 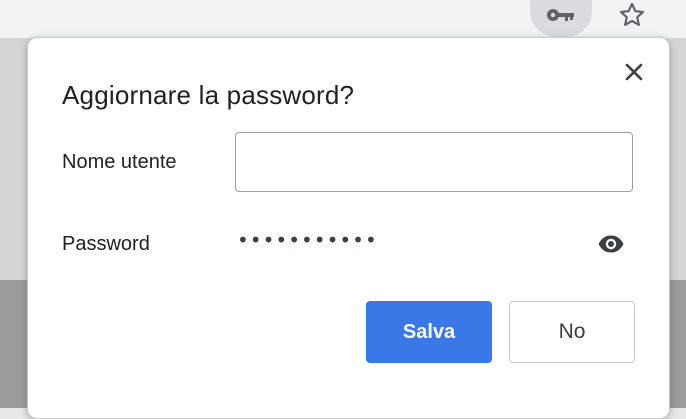 What do you see at coordinates (208, 95) in the screenshot?
I see `dialog-title: Aggiornare la password?` at bounding box center [208, 95].